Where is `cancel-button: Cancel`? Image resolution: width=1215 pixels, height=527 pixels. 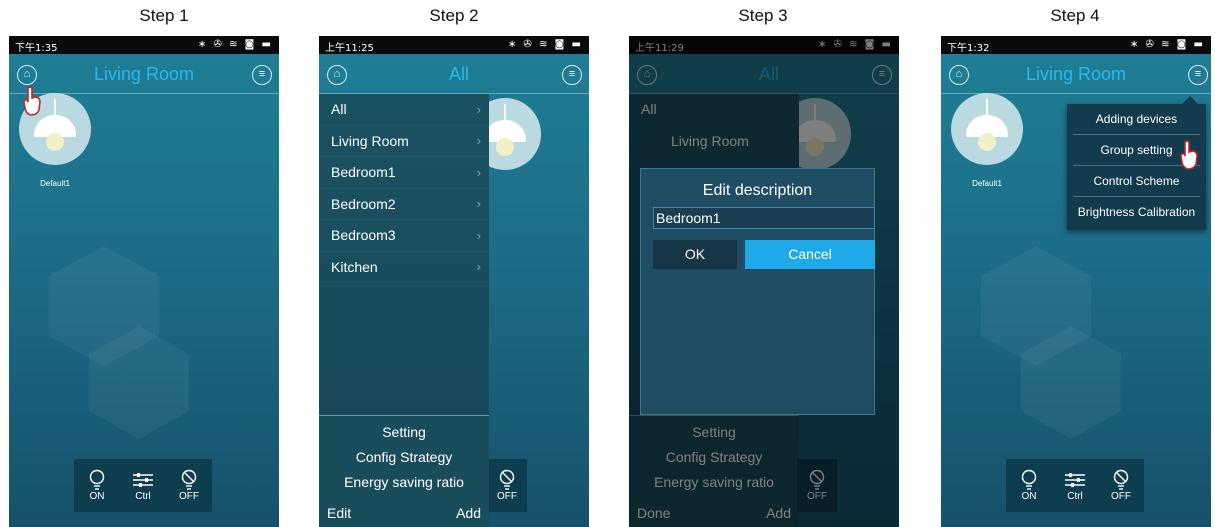 cancel-button: Cancel is located at coordinates (810, 254).